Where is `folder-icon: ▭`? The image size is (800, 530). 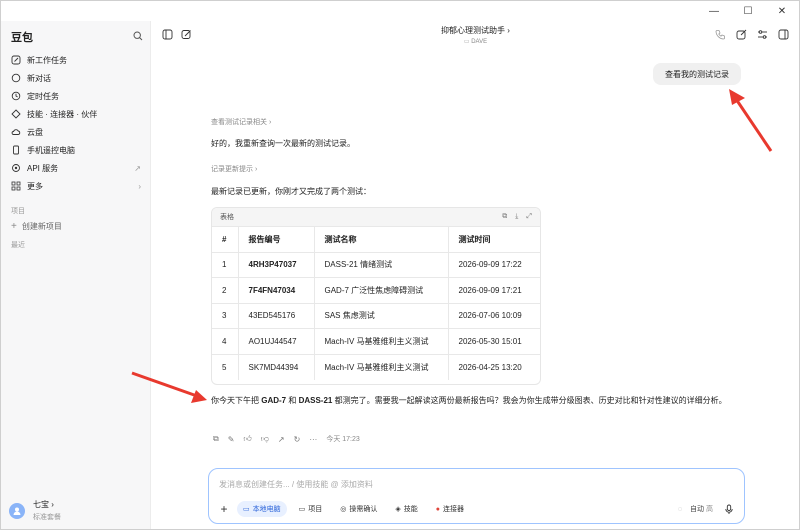 folder-icon: ▭ is located at coordinates (302, 509).